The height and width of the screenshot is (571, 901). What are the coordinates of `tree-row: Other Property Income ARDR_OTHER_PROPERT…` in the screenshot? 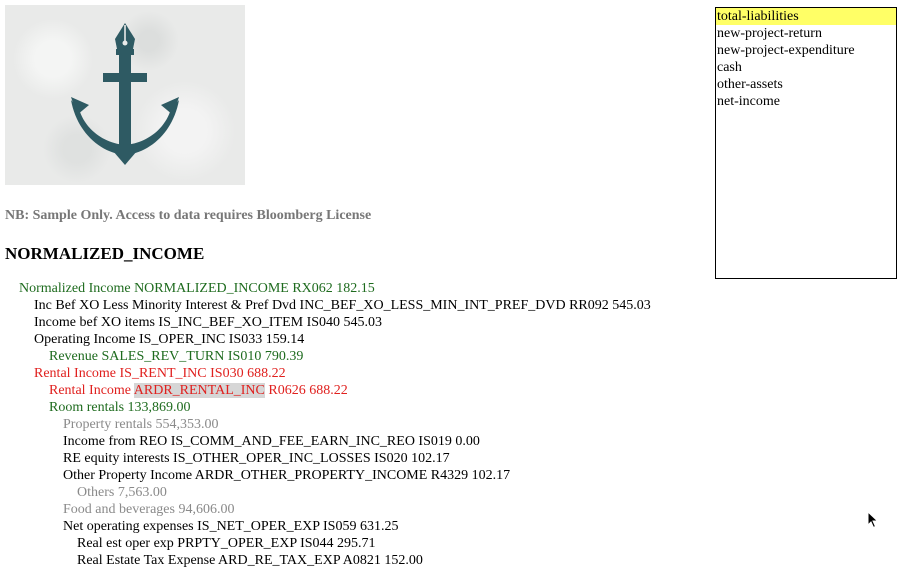 It's located at (287, 475).